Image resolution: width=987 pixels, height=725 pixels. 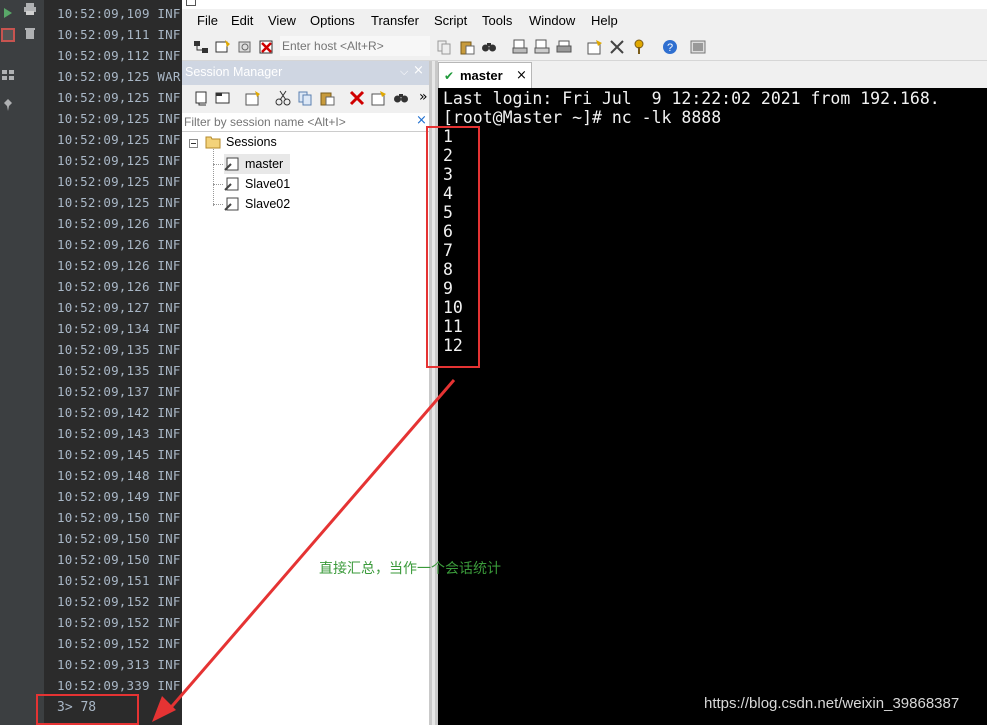 What do you see at coordinates (305, 98) in the screenshot?
I see `sm-copy-icon` at bounding box center [305, 98].